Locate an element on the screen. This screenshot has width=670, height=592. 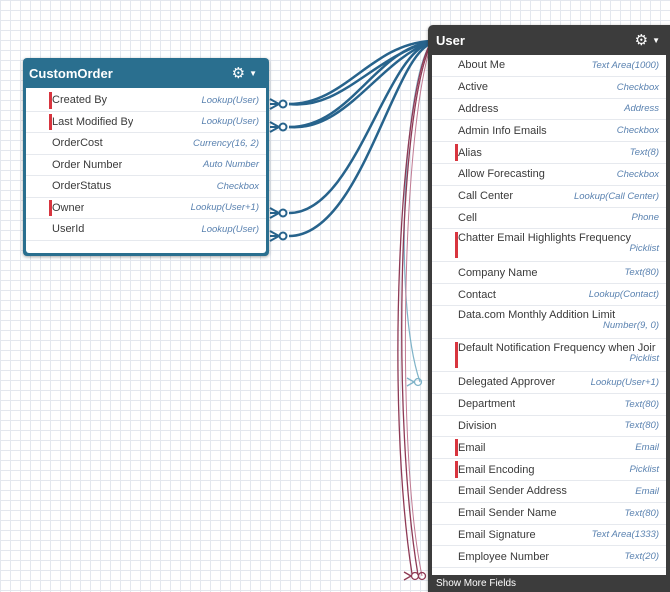
user-title: User is located at coordinates (450, 40).